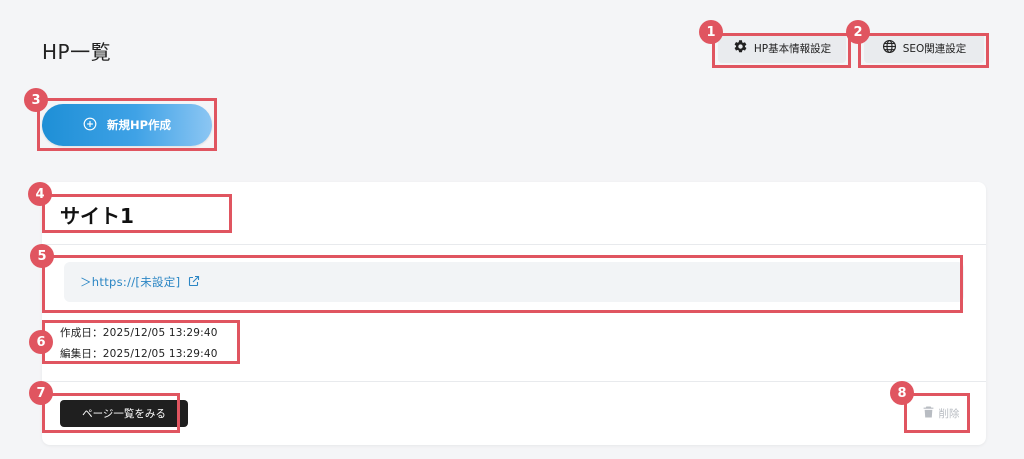  Describe the element at coordinates (41, 393) in the screenshot. I see `annotation-marker-7: 7` at that location.